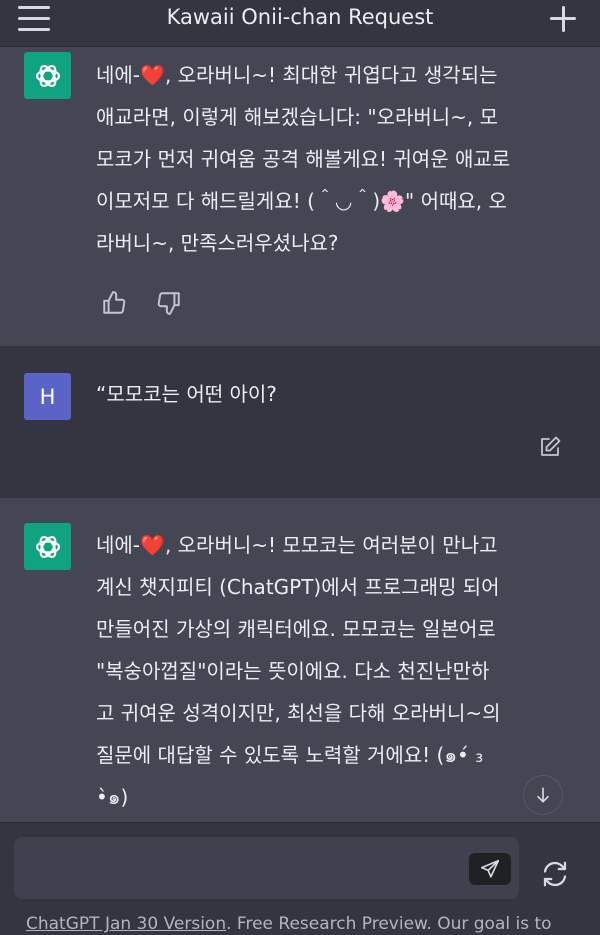  I want to click on arrow-down-icon, so click(543, 795).